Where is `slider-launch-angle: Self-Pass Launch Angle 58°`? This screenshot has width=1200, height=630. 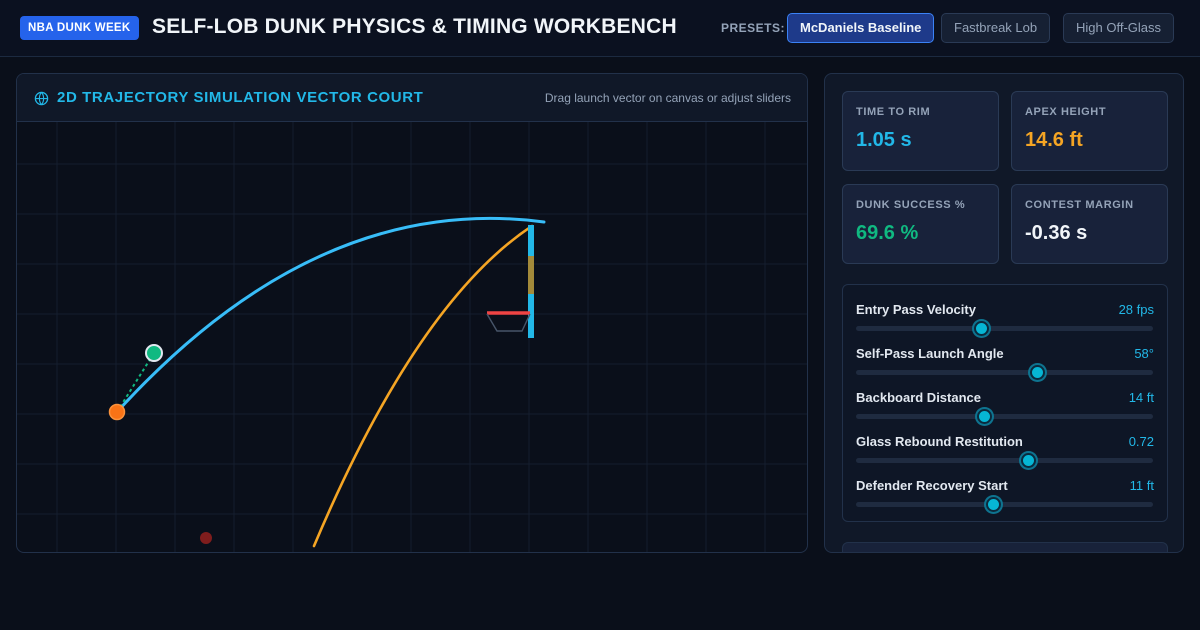 slider-launch-angle: Self-Pass Launch Angle 58° is located at coordinates (1005, 366).